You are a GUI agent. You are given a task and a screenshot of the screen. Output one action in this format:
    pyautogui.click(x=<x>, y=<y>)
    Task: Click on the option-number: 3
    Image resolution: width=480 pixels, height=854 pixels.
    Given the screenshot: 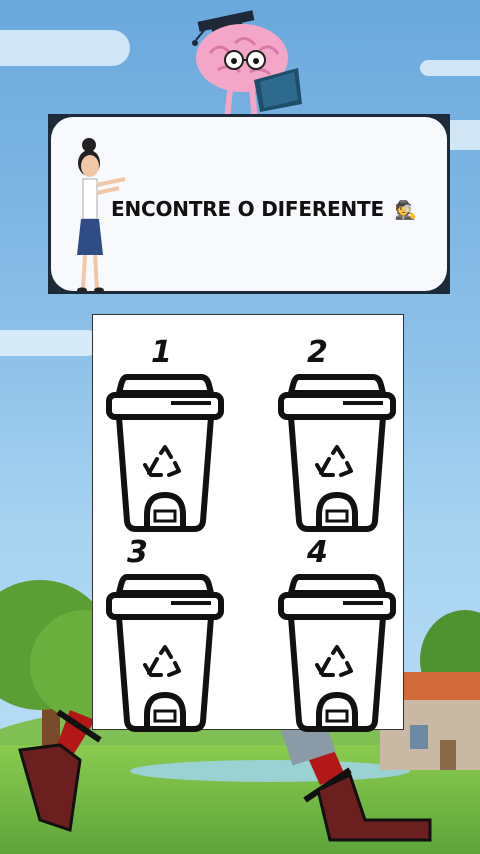 What is the action you would take?
    pyautogui.click(x=137, y=552)
    